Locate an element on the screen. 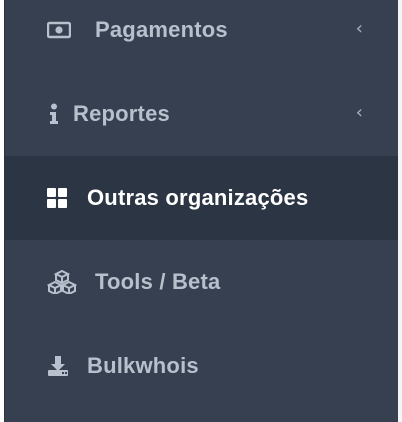 This screenshot has width=402, height=422. sidebar-item-label: Bulkwhois is located at coordinates (143, 365).